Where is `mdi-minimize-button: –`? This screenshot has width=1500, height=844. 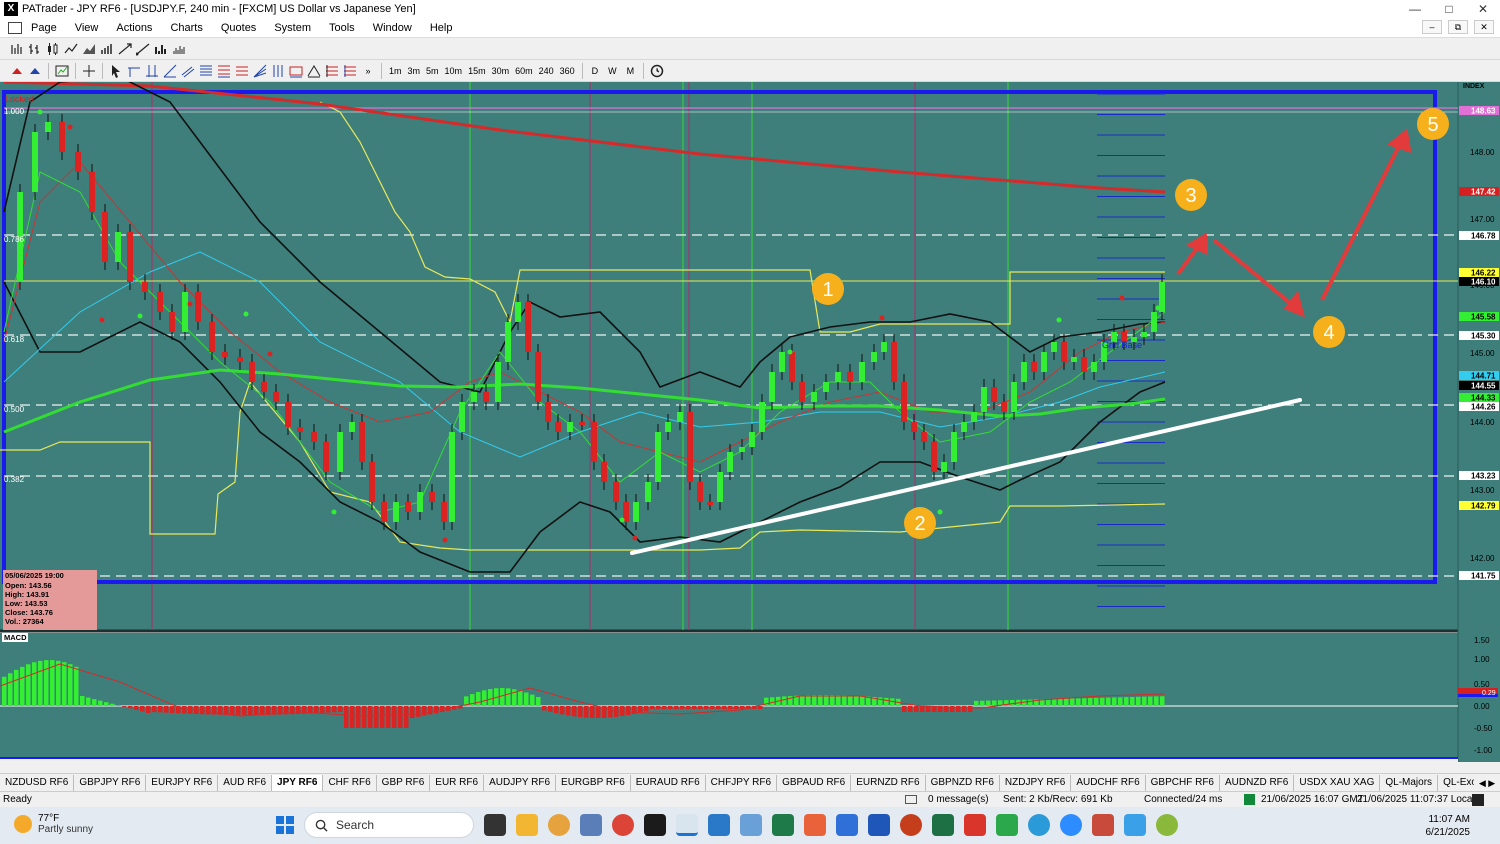 mdi-minimize-button: – is located at coordinates (1432, 27).